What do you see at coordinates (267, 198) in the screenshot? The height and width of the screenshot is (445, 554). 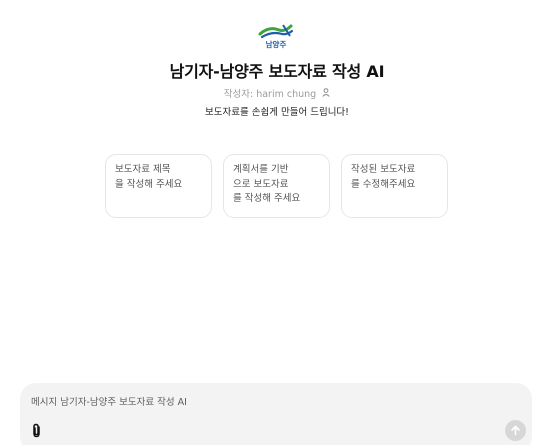 I see `suggestion-line: 를 작성해 주세요` at bounding box center [267, 198].